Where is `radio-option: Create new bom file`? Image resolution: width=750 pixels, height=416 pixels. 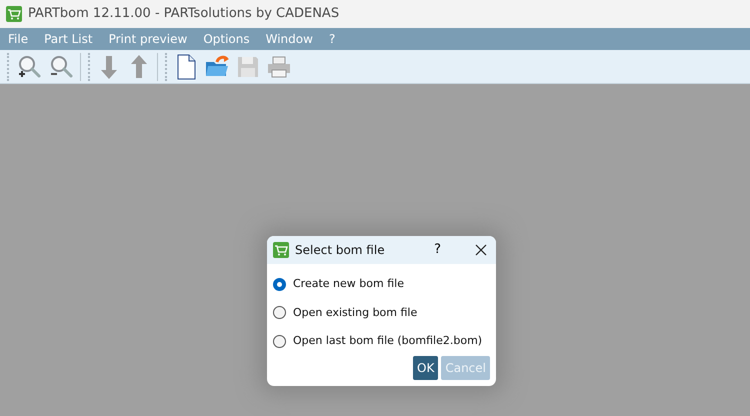
radio-option: Create new bom file is located at coordinates (381, 284).